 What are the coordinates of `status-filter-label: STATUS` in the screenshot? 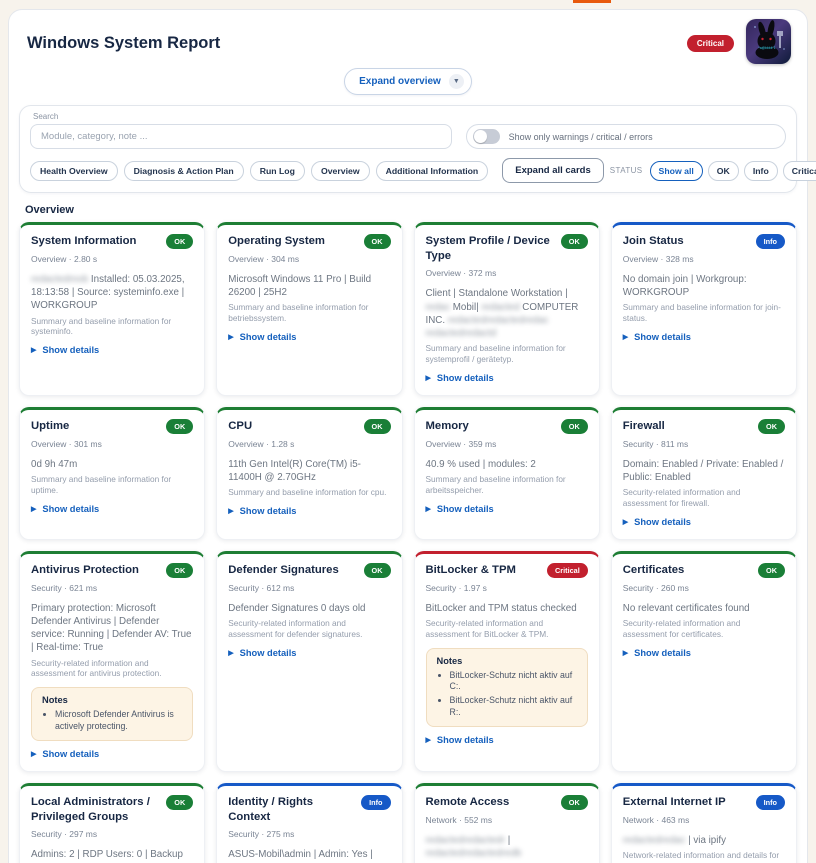 It's located at (626, 170).